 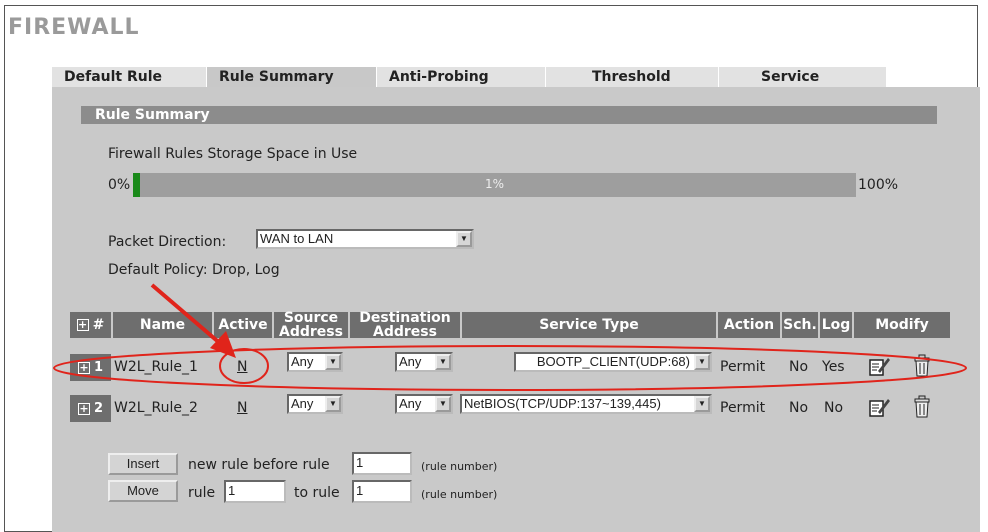 I want to click on insert-button: Insert, so click(x=143, y=464).